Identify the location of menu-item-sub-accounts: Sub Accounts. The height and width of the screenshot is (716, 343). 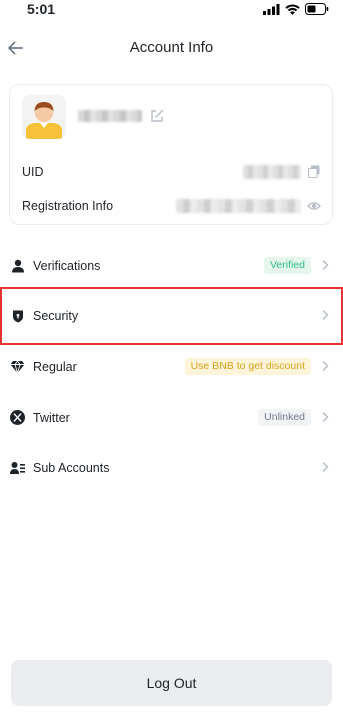
(171, 468).